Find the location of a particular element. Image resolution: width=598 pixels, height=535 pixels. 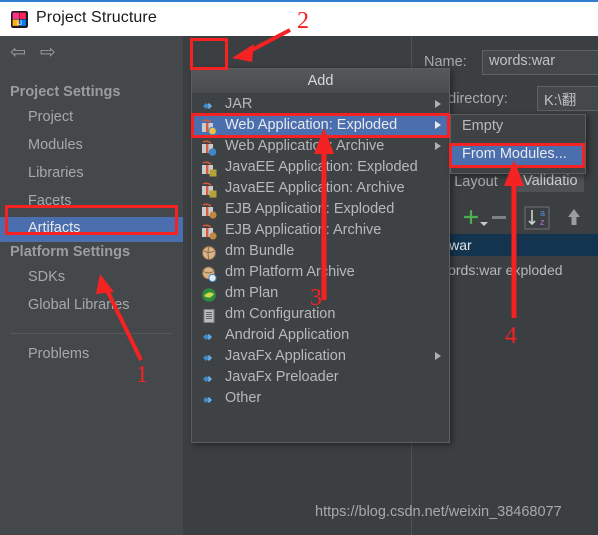

annotation-number-2: 2 is located at coordinates (303, 21).